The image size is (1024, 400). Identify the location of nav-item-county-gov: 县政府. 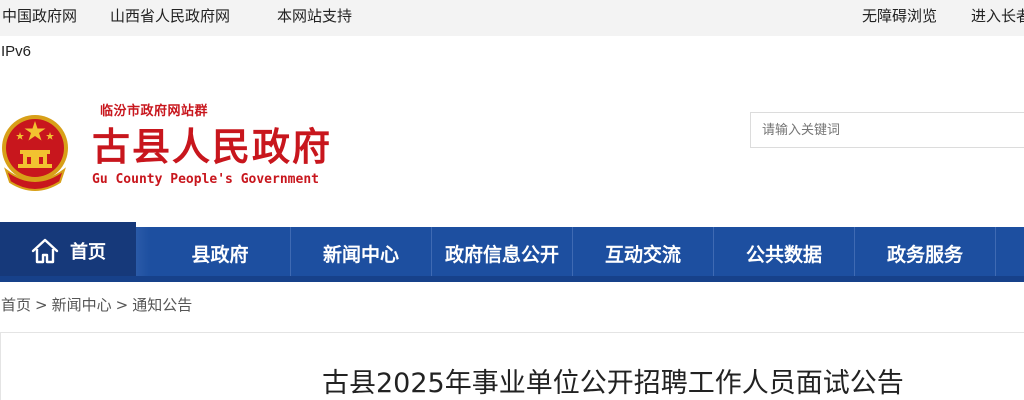
(220, 253).